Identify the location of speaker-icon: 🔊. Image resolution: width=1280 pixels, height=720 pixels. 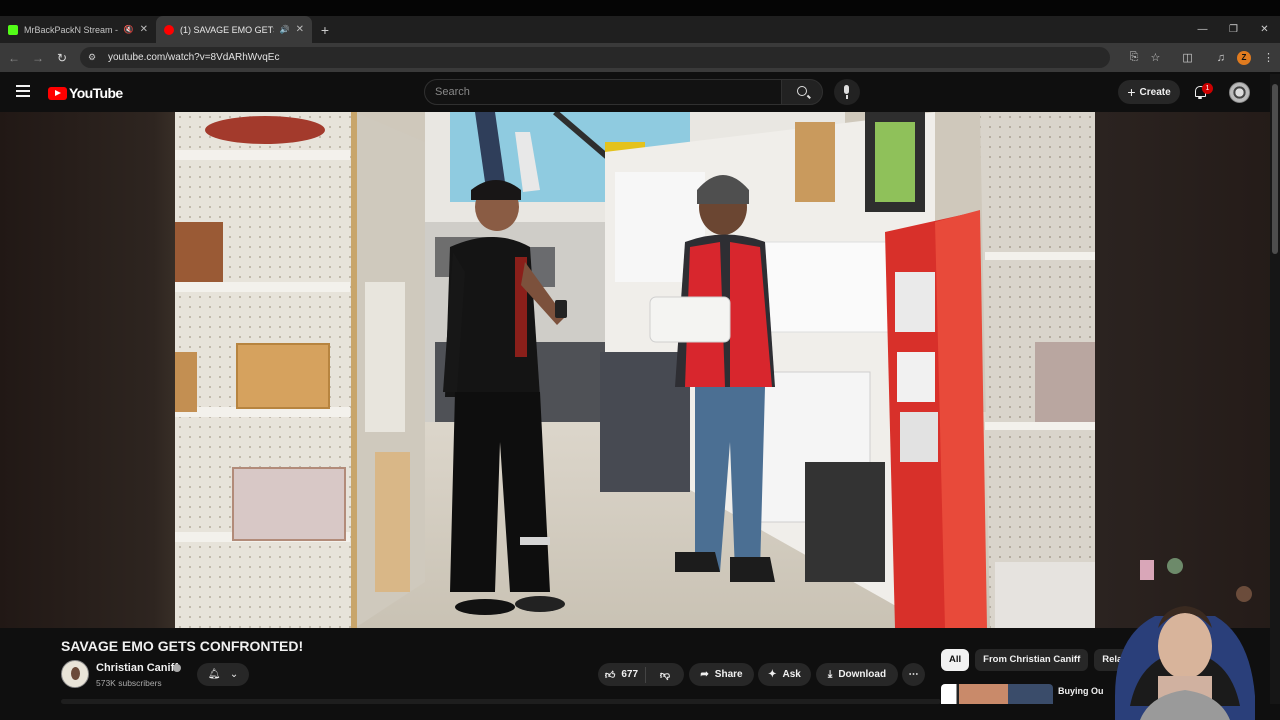
(285, 29).